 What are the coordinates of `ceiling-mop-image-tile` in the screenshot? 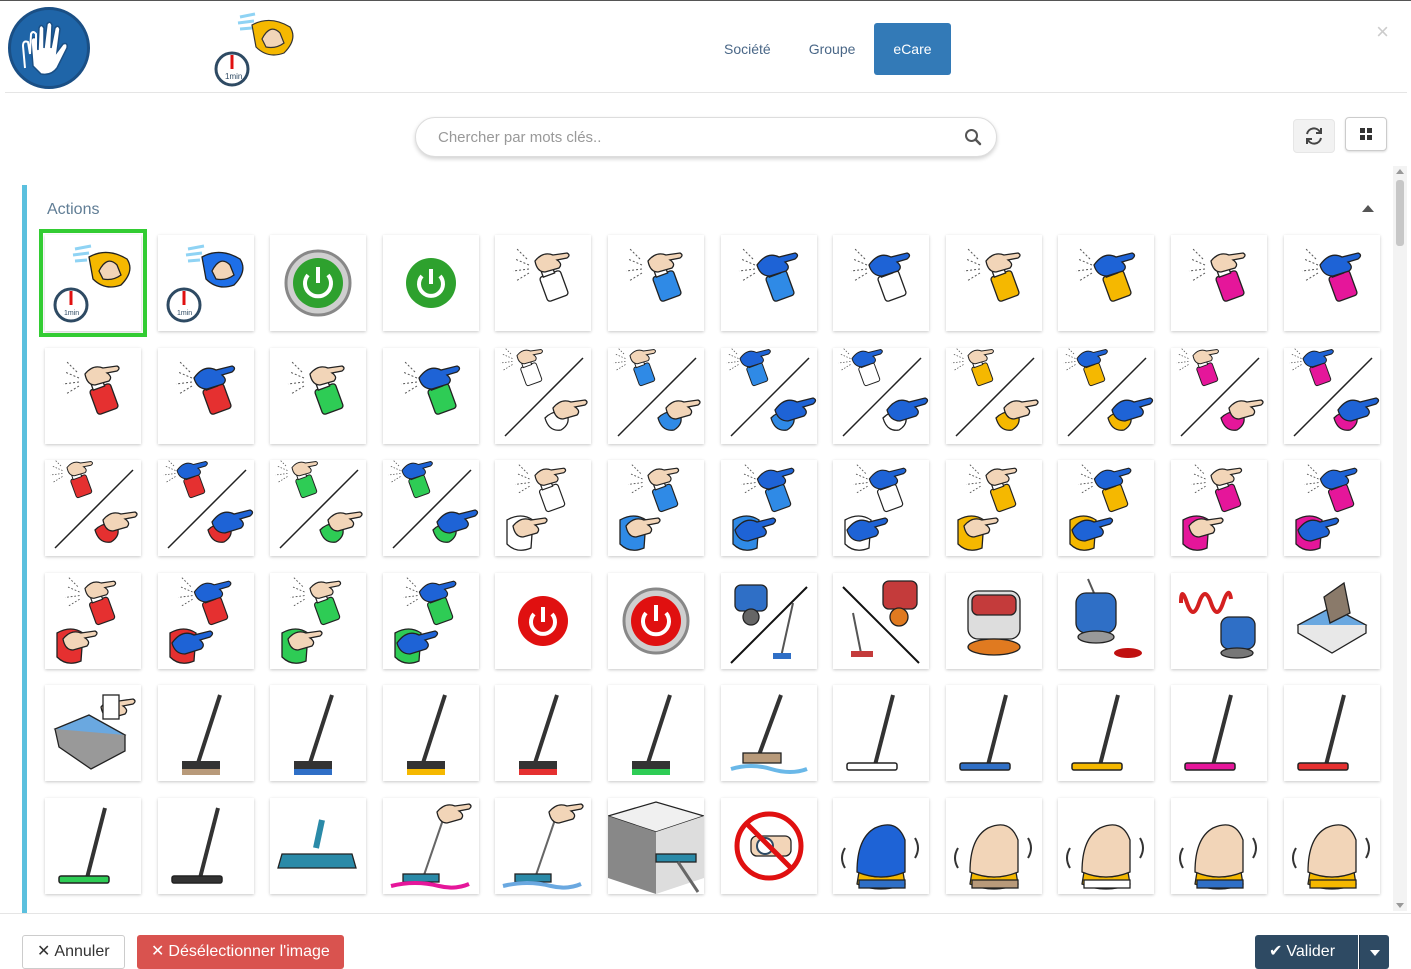 It's located at (656, 846).